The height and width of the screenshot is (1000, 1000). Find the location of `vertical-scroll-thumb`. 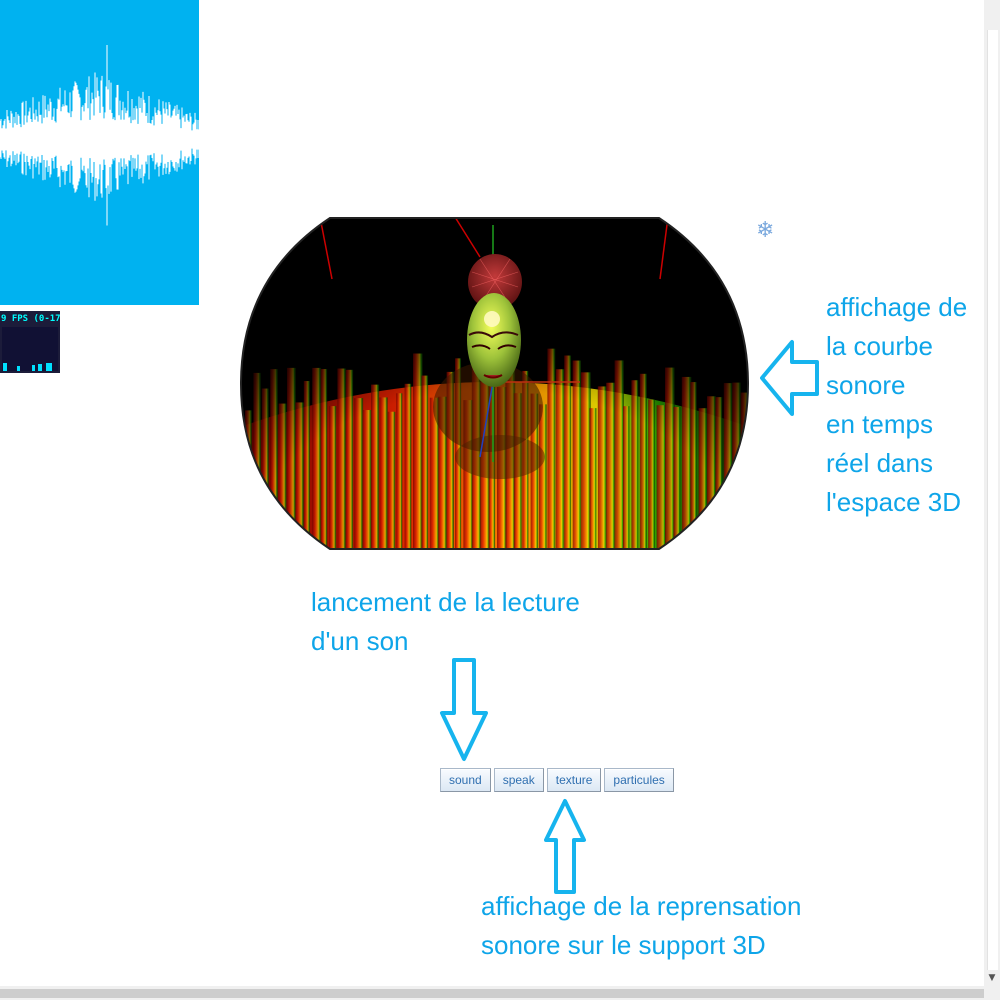

vertical-scroll-thumb is located at coordinates (992, 500).